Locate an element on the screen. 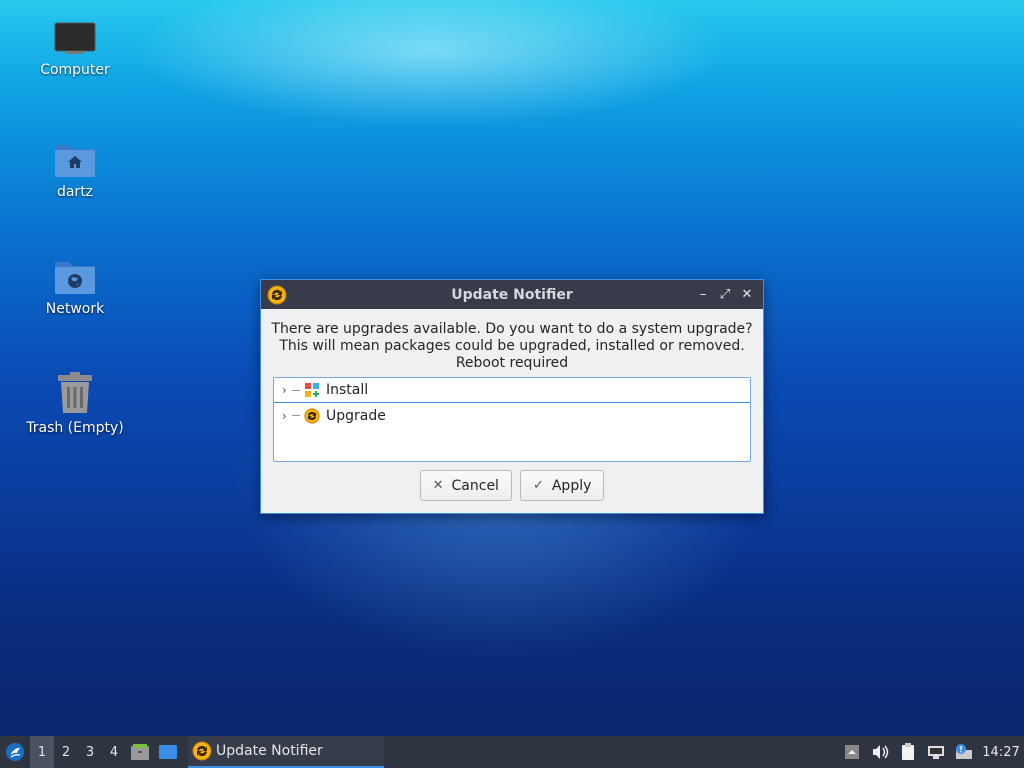 Image resolution: width=1024 pixels, height=768 pixels. dialog-title: Update Notifier is located at coordinates (512, 294).